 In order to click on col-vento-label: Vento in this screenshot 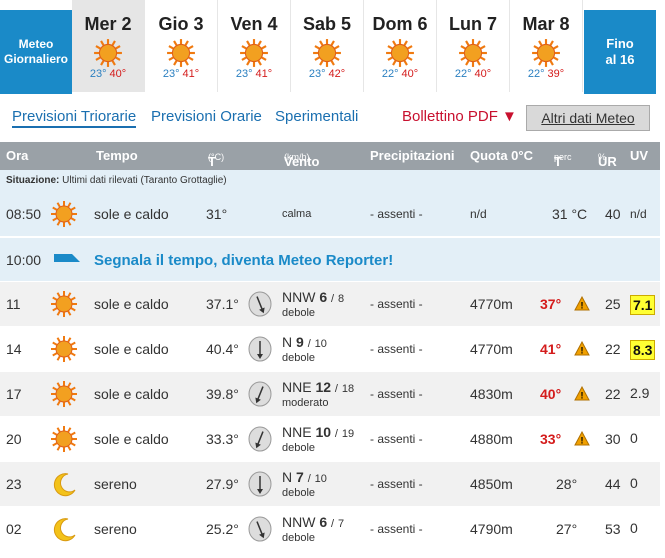, I will do `click(302, 161)`.